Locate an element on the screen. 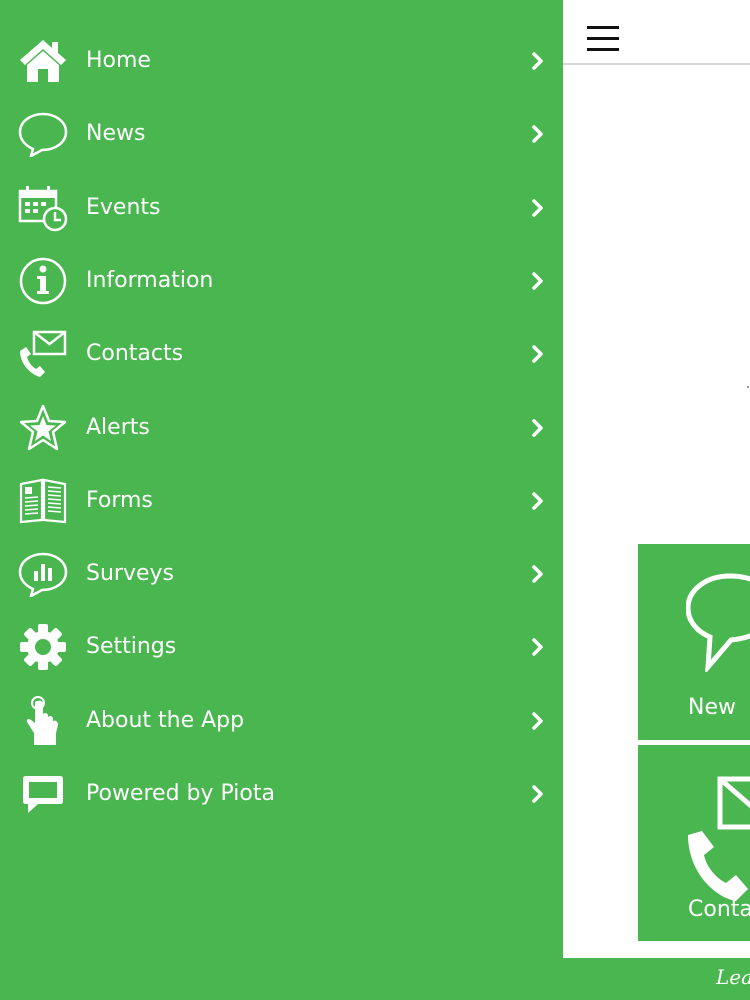  menu-item-alerts: Alerts is located at coordinates (281, 427).